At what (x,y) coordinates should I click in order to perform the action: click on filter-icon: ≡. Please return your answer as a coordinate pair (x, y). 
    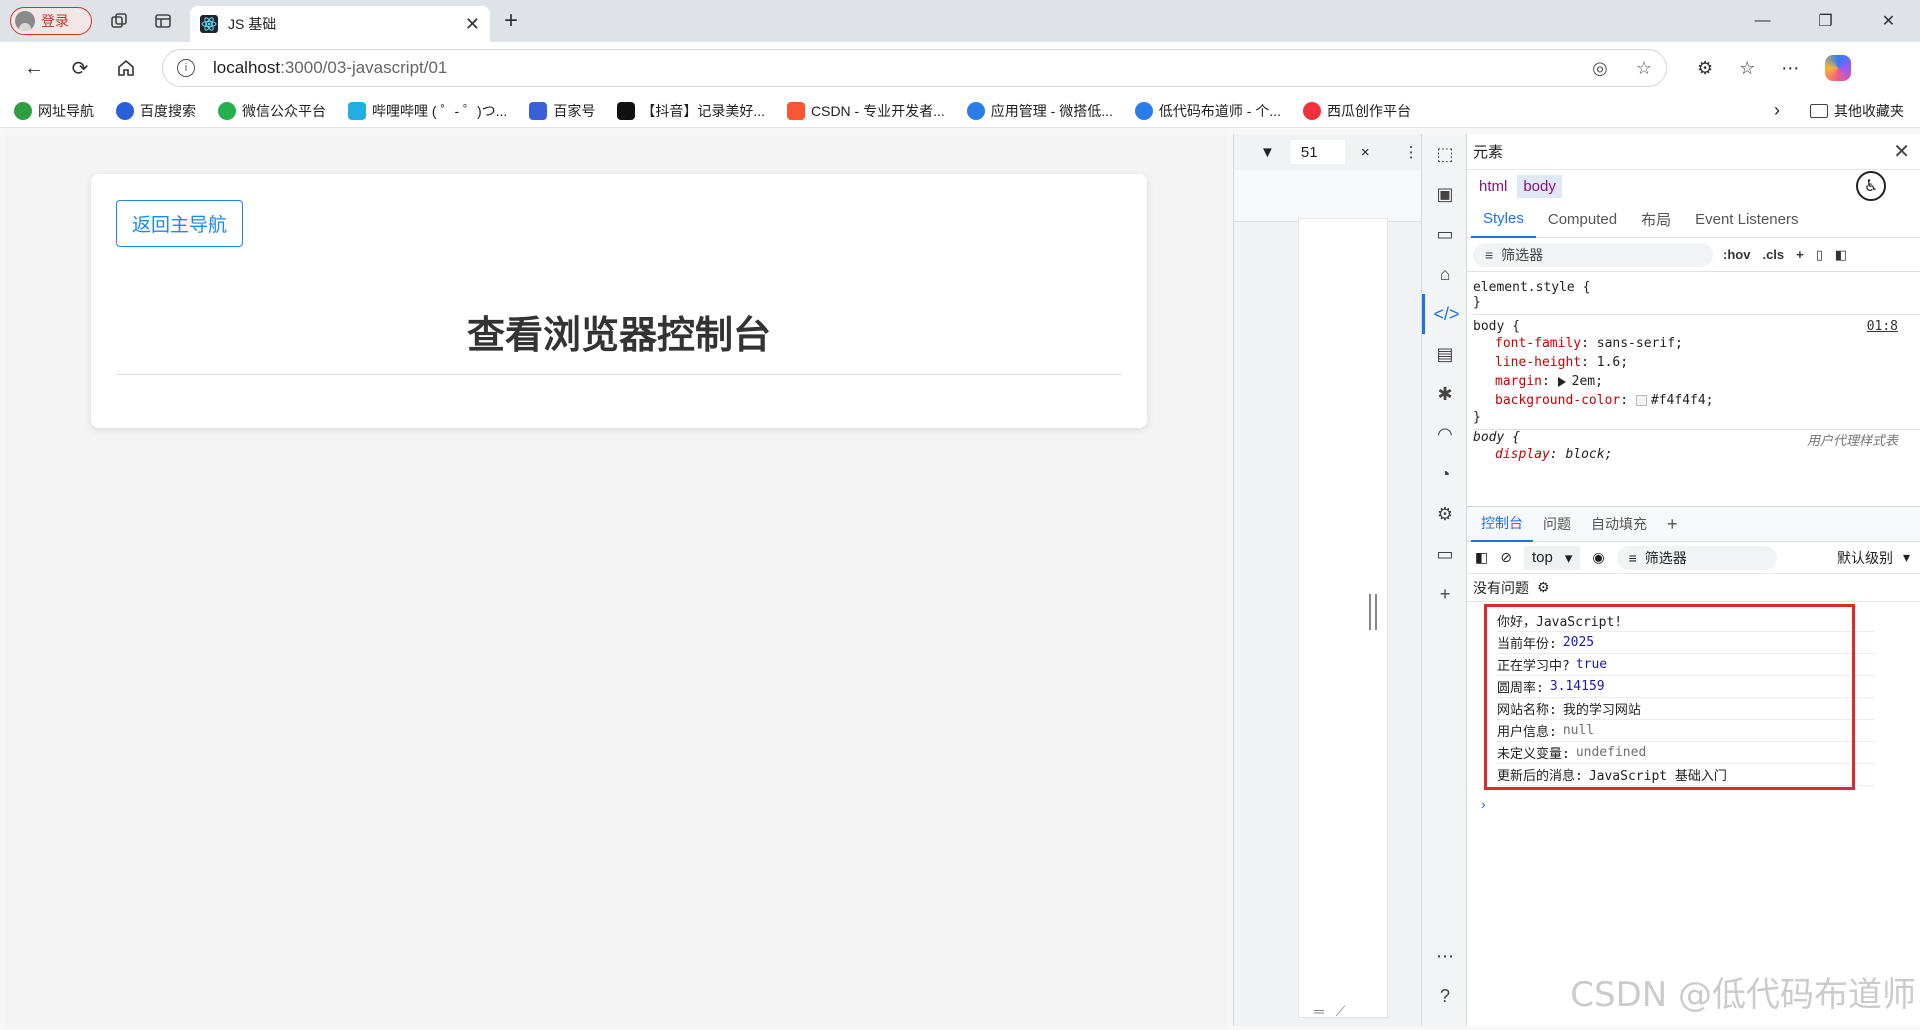
    Looking at the image, I should click on (1632, 557).